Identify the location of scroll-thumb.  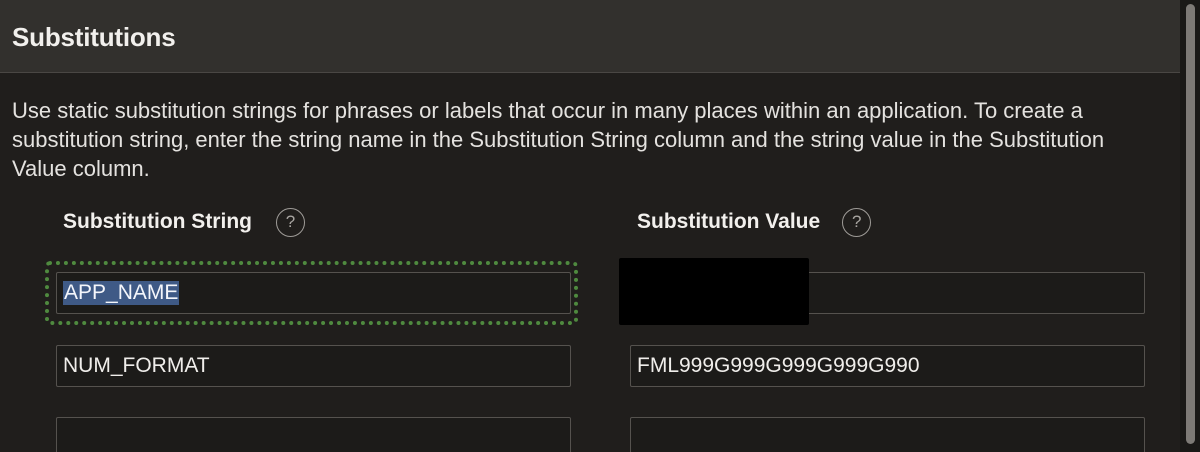
(1190, 224).